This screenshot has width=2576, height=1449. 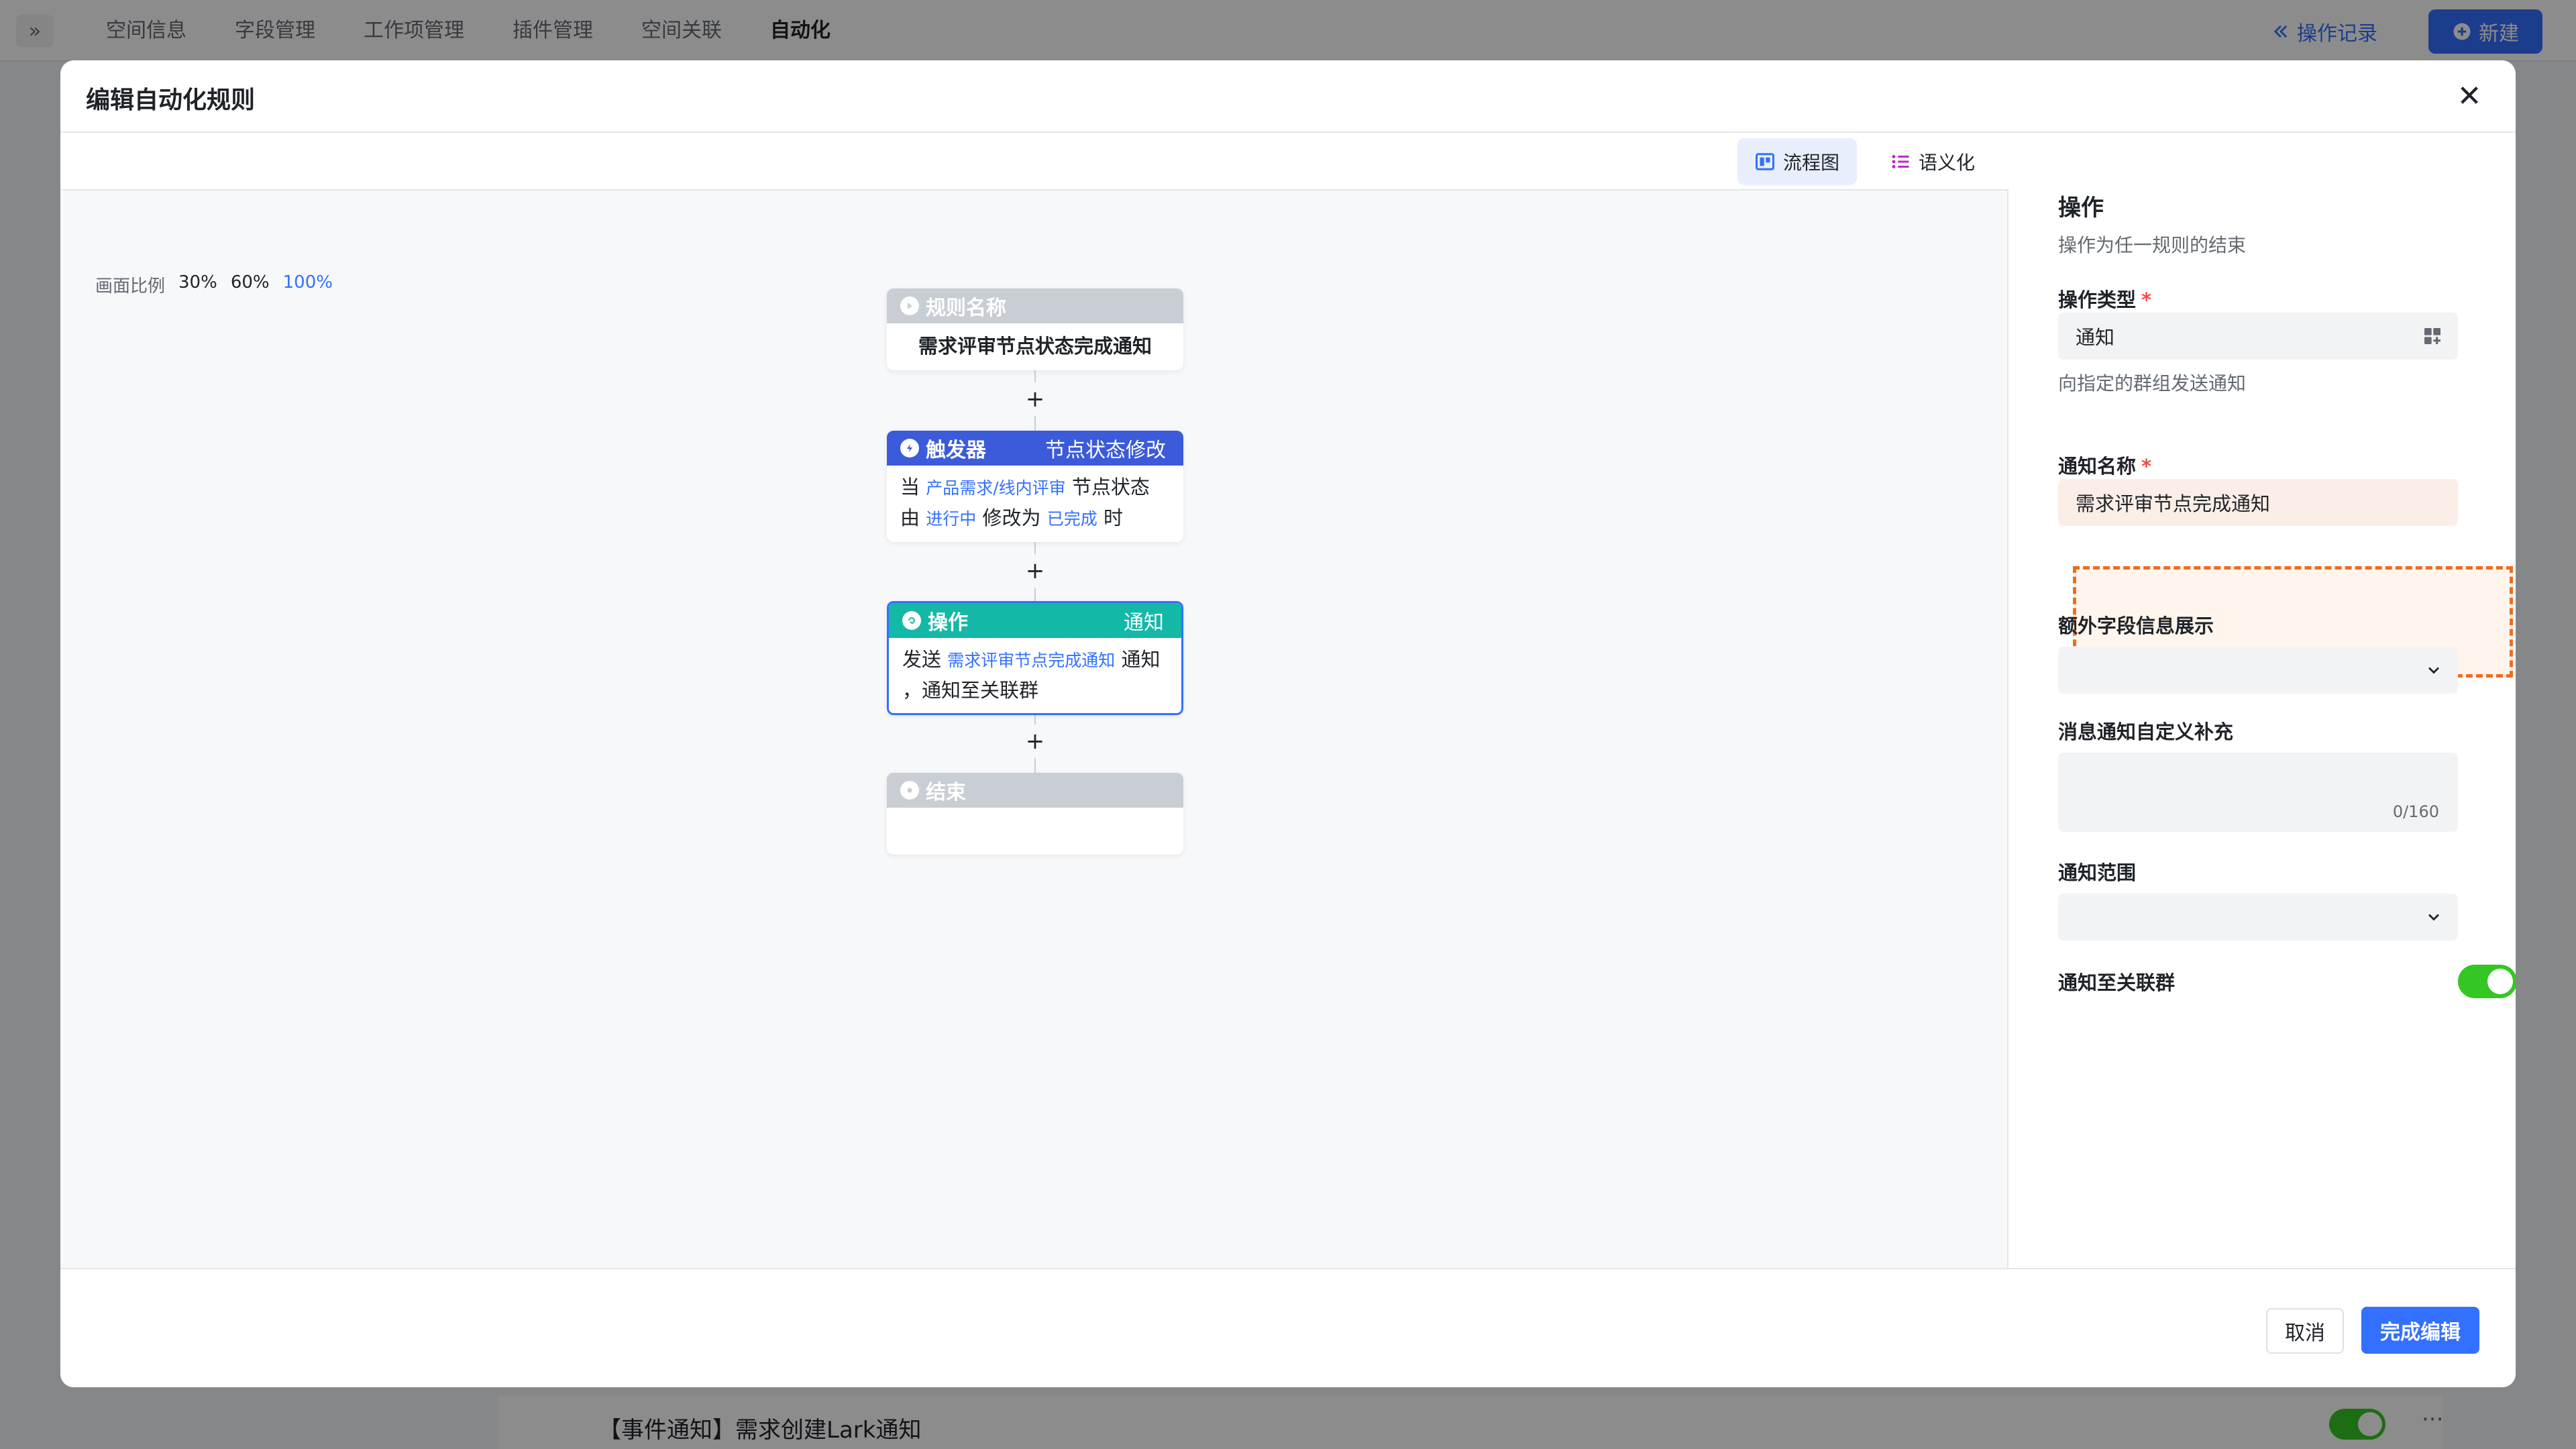 What do you see at coordinates (909, 790) in the screenshot?
I see `stop-icon` at bounding box center [909, 790].